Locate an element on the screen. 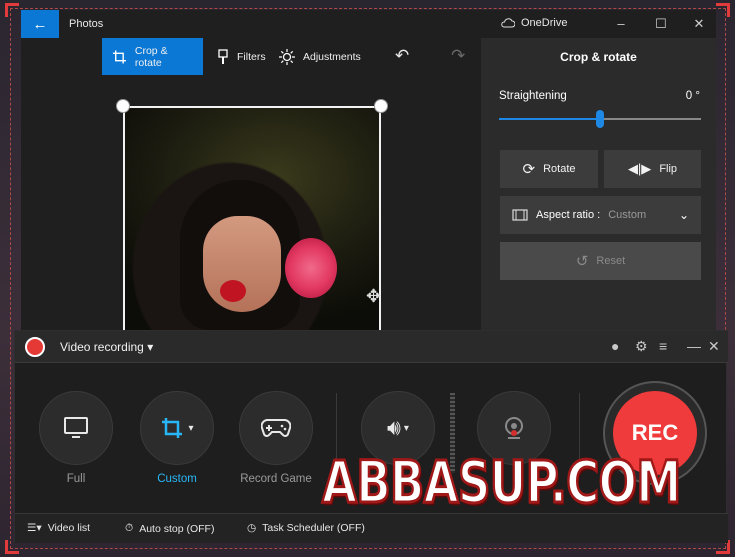 The image size is (735, 557). custom-label: Custom is located at coordinates (177, 479).